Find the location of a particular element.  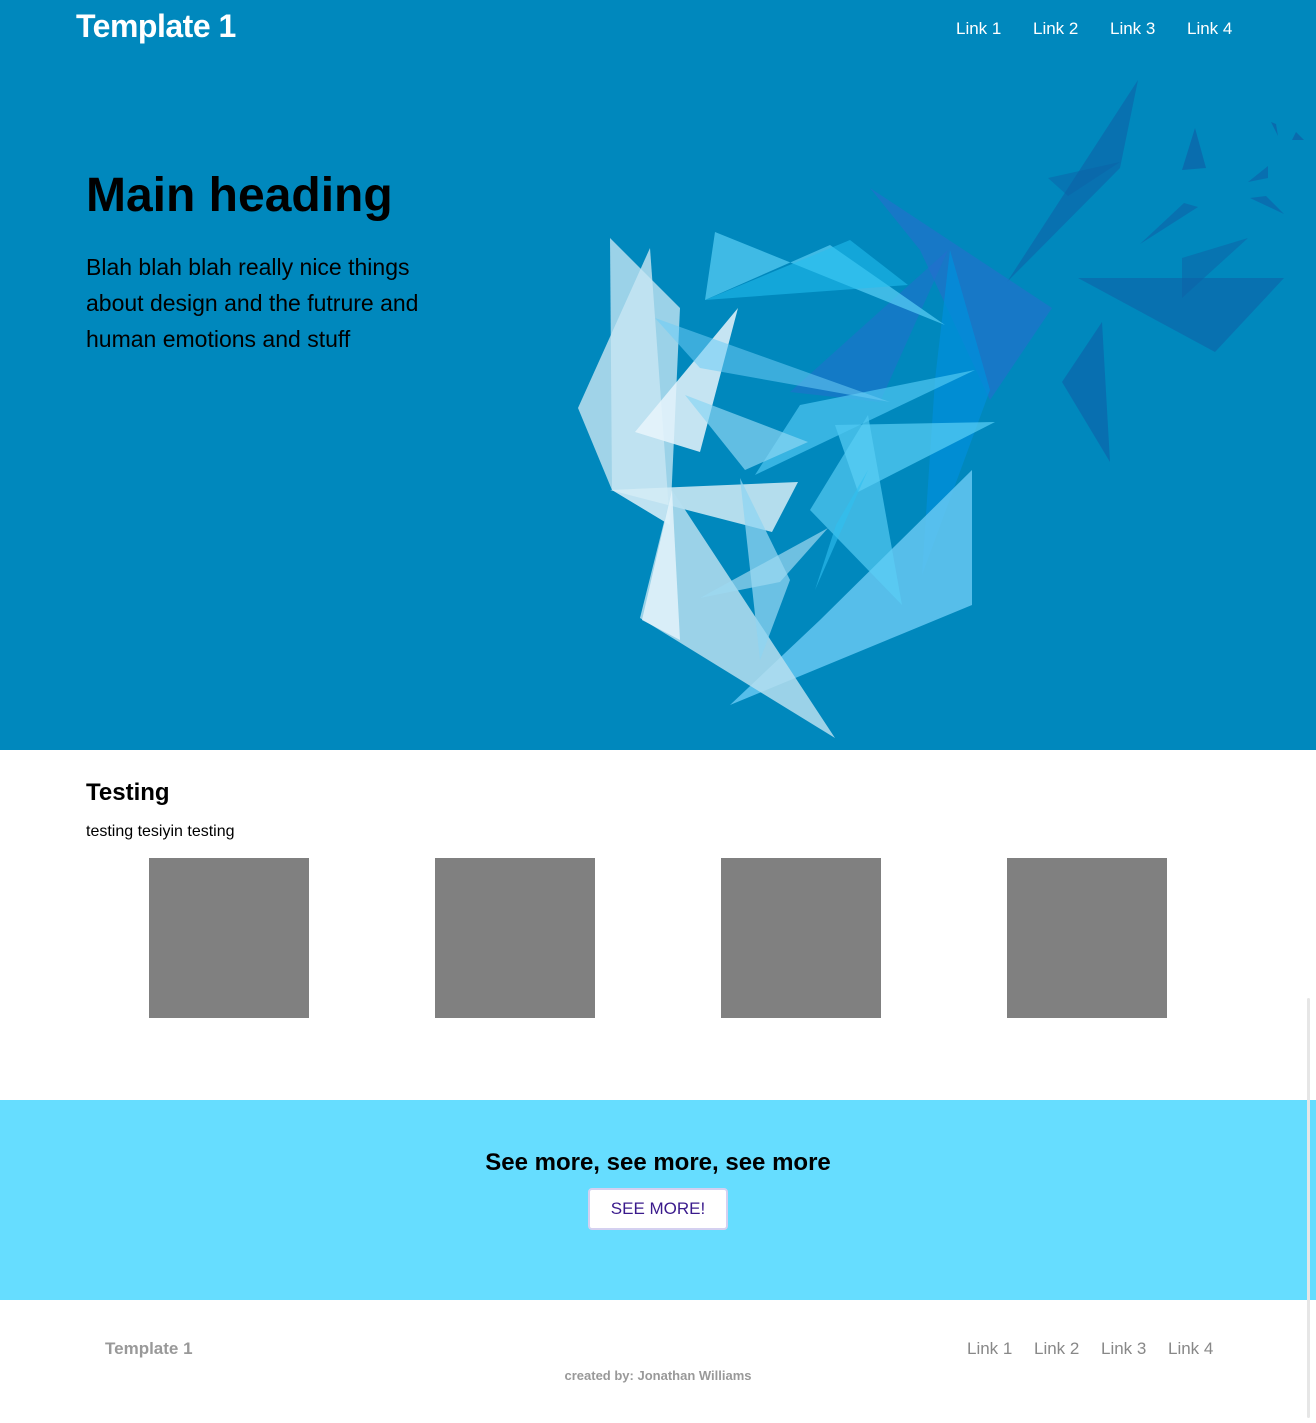

footer-credit: created by: Jonathan Williams is located at coordinates (658, 1375).